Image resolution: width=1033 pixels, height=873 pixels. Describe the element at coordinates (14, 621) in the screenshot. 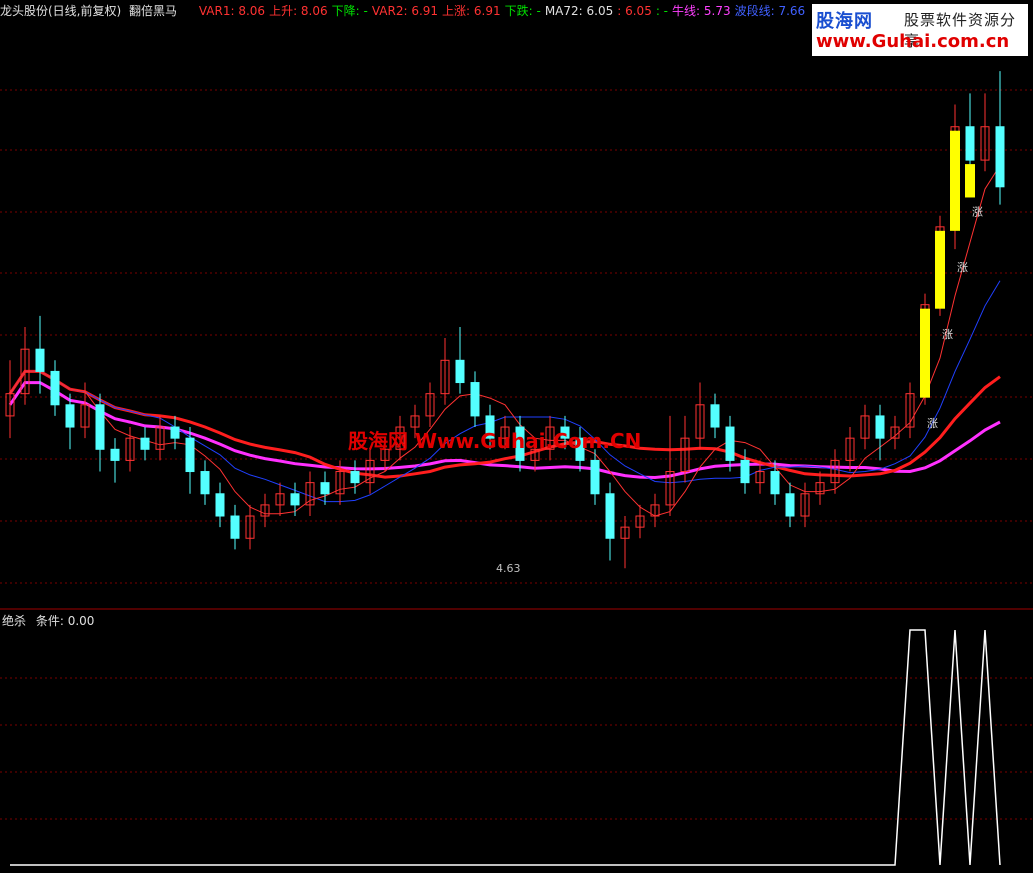

I see `sub-indicator-name: 绝杀` at that location.